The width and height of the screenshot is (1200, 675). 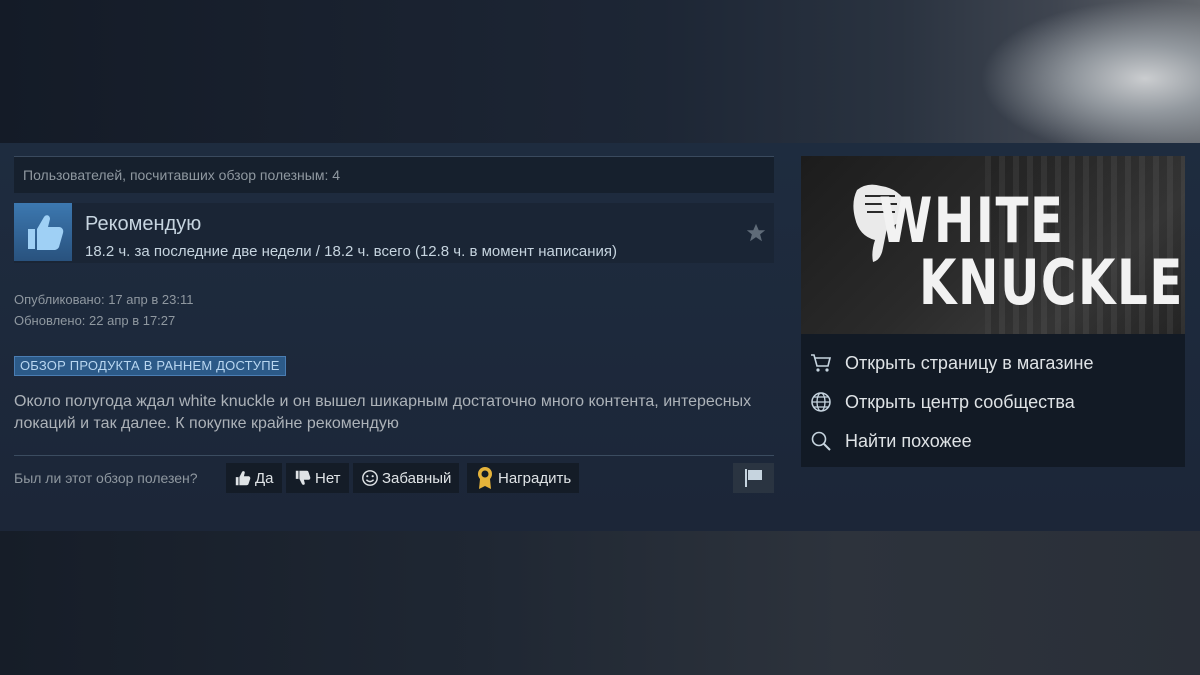 What do you see at coordinates (106, 478) in the screenshot?
I see `vote-question: Был ли этот обзор полезен?` at bounding box center [106, 478].